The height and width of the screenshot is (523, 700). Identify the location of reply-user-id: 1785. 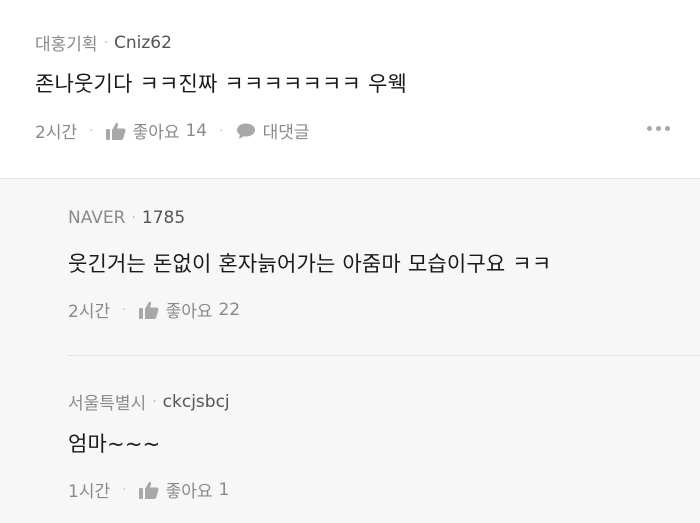
(163, 218).